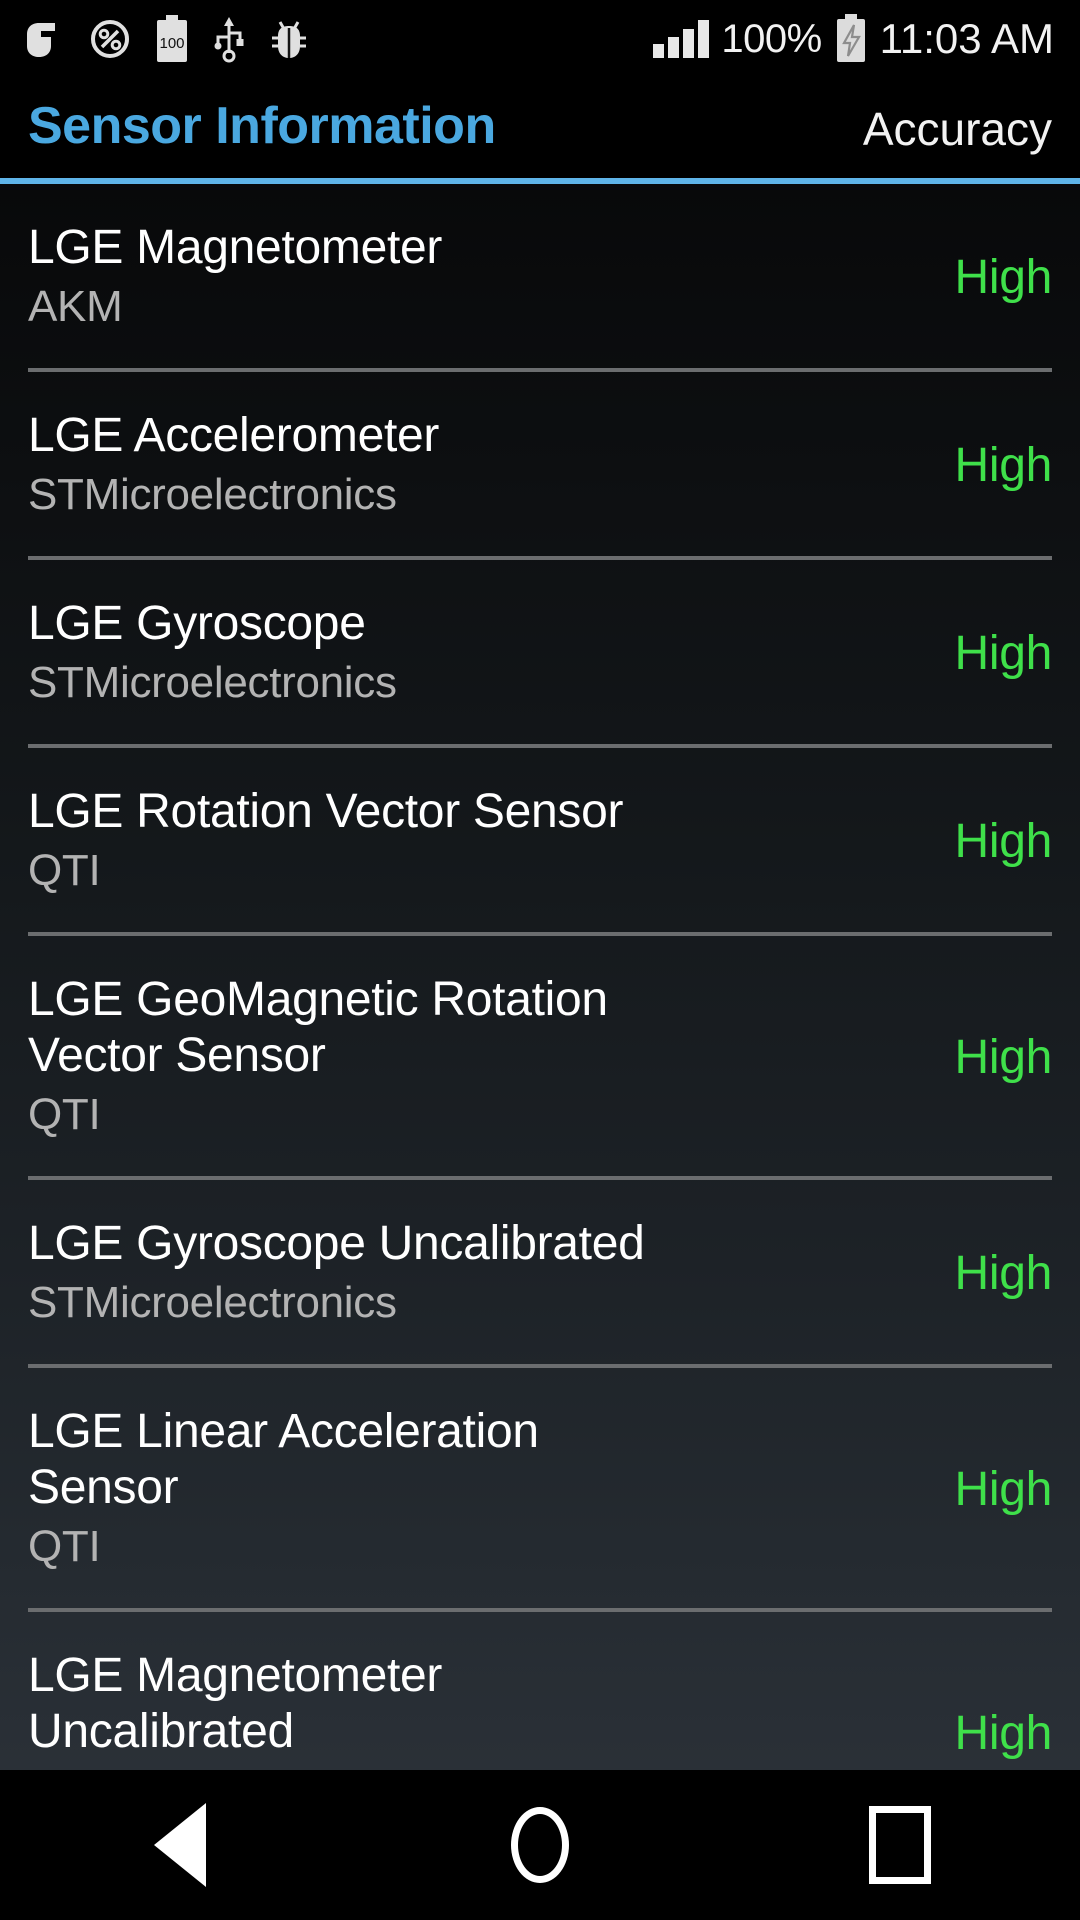  I want to click on sensor-name: LGE Rotation Vector Sensor, so click(326, 811).